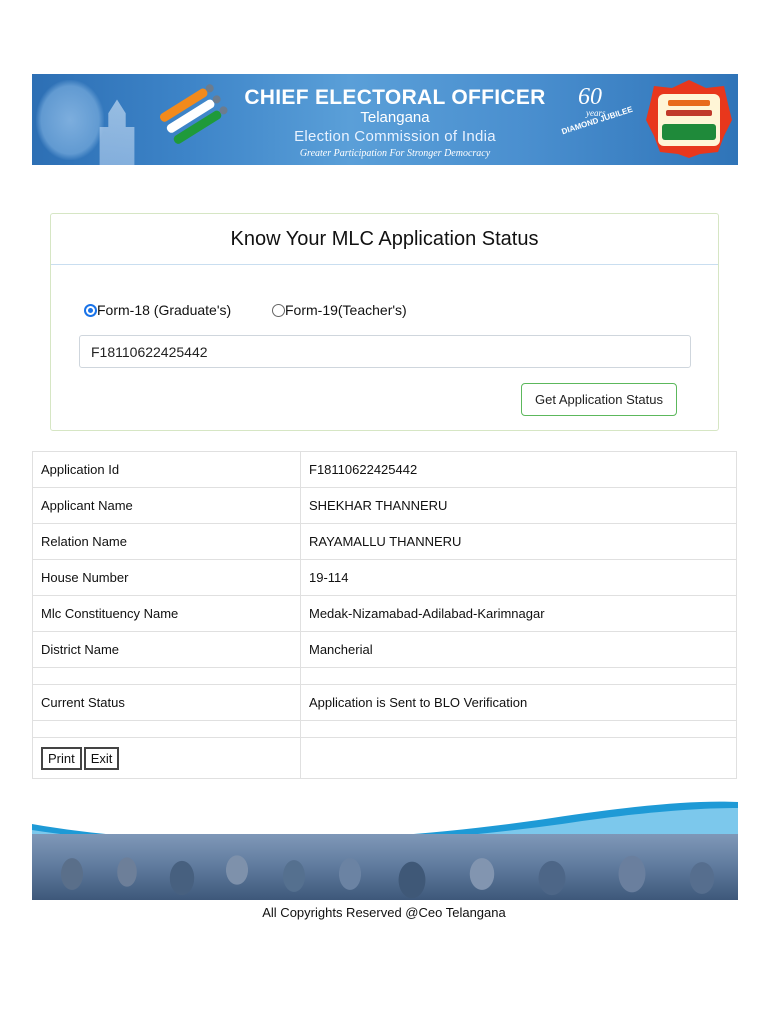  What do you see at coordinates (518, 702) in the screenshot?
I see `current-status-value: Application is Sent to BLO Verification` at bounding box center [518, 702].